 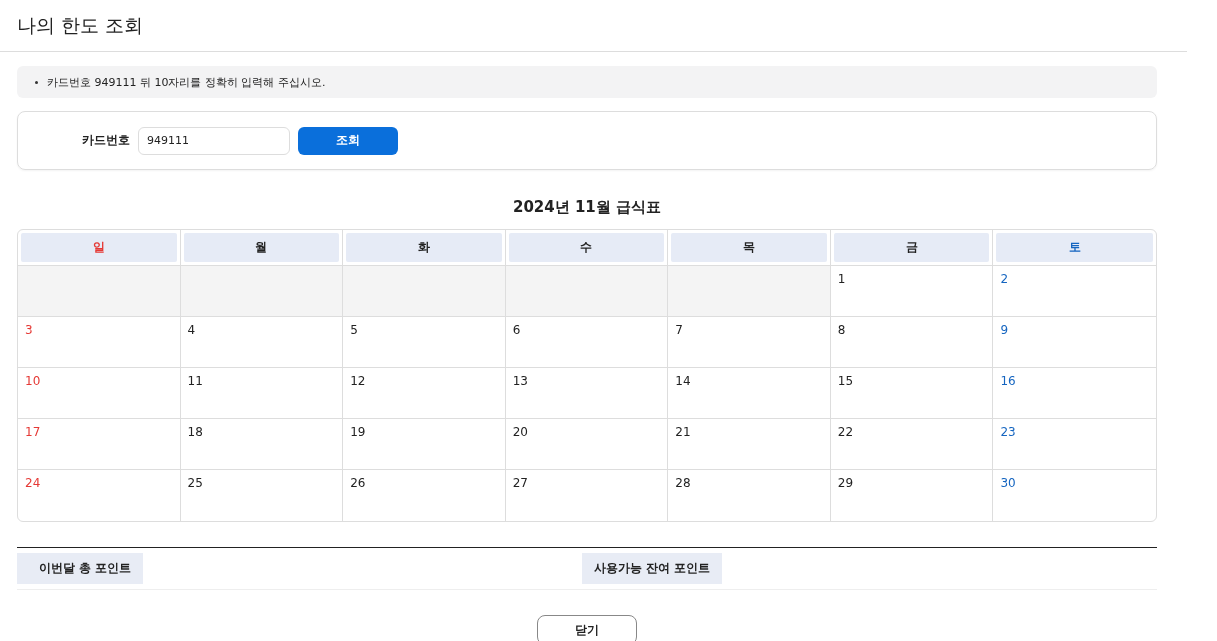 What do you see at coordinates (587, 628) in the screenshot?
I see `close-button: 닫기` at bounding box center [587, 628].